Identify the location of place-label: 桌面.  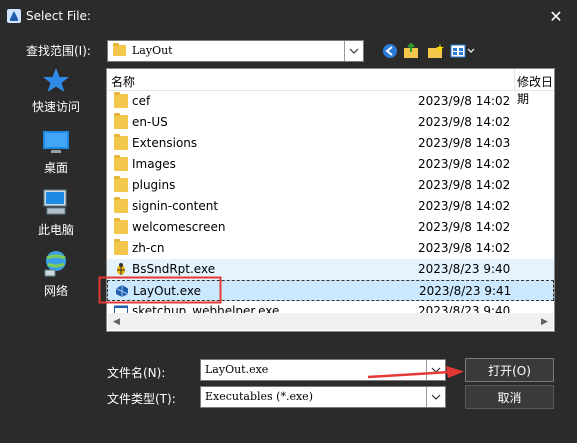
(55, 168).